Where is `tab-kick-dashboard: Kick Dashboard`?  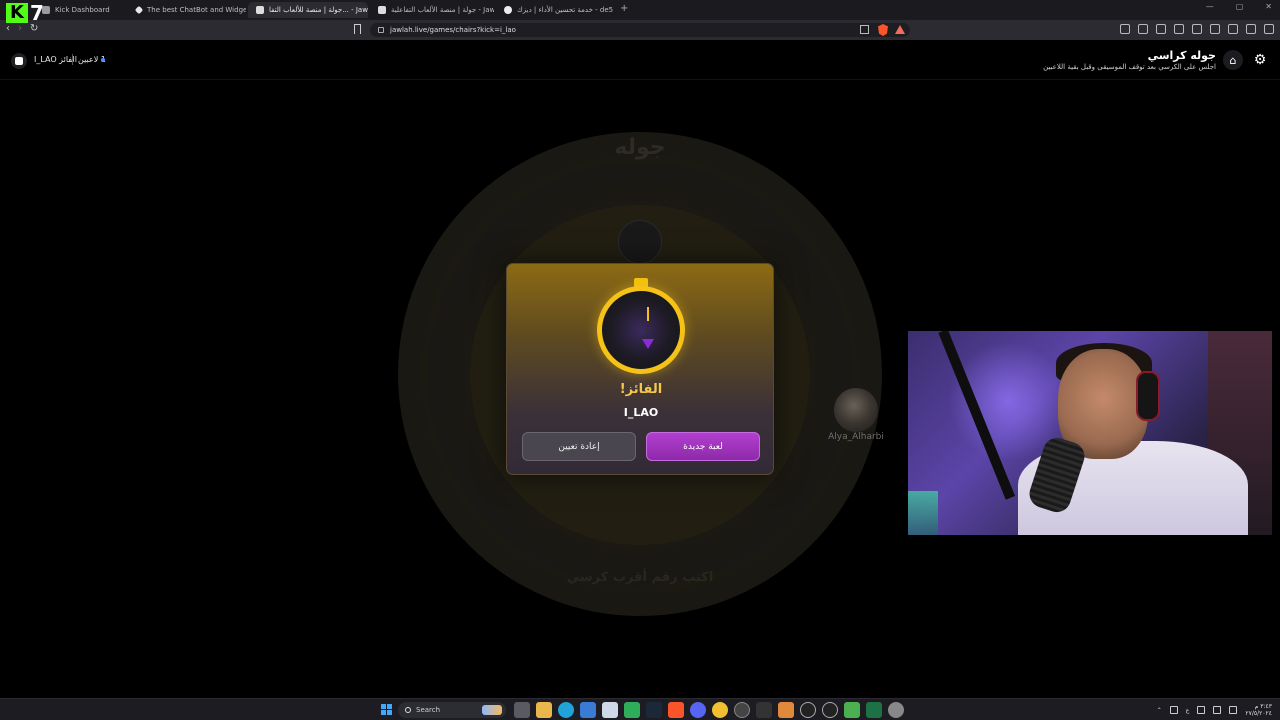
tab-kick-dashboard: Kick Dashboard is located at coordinates (80, 10).